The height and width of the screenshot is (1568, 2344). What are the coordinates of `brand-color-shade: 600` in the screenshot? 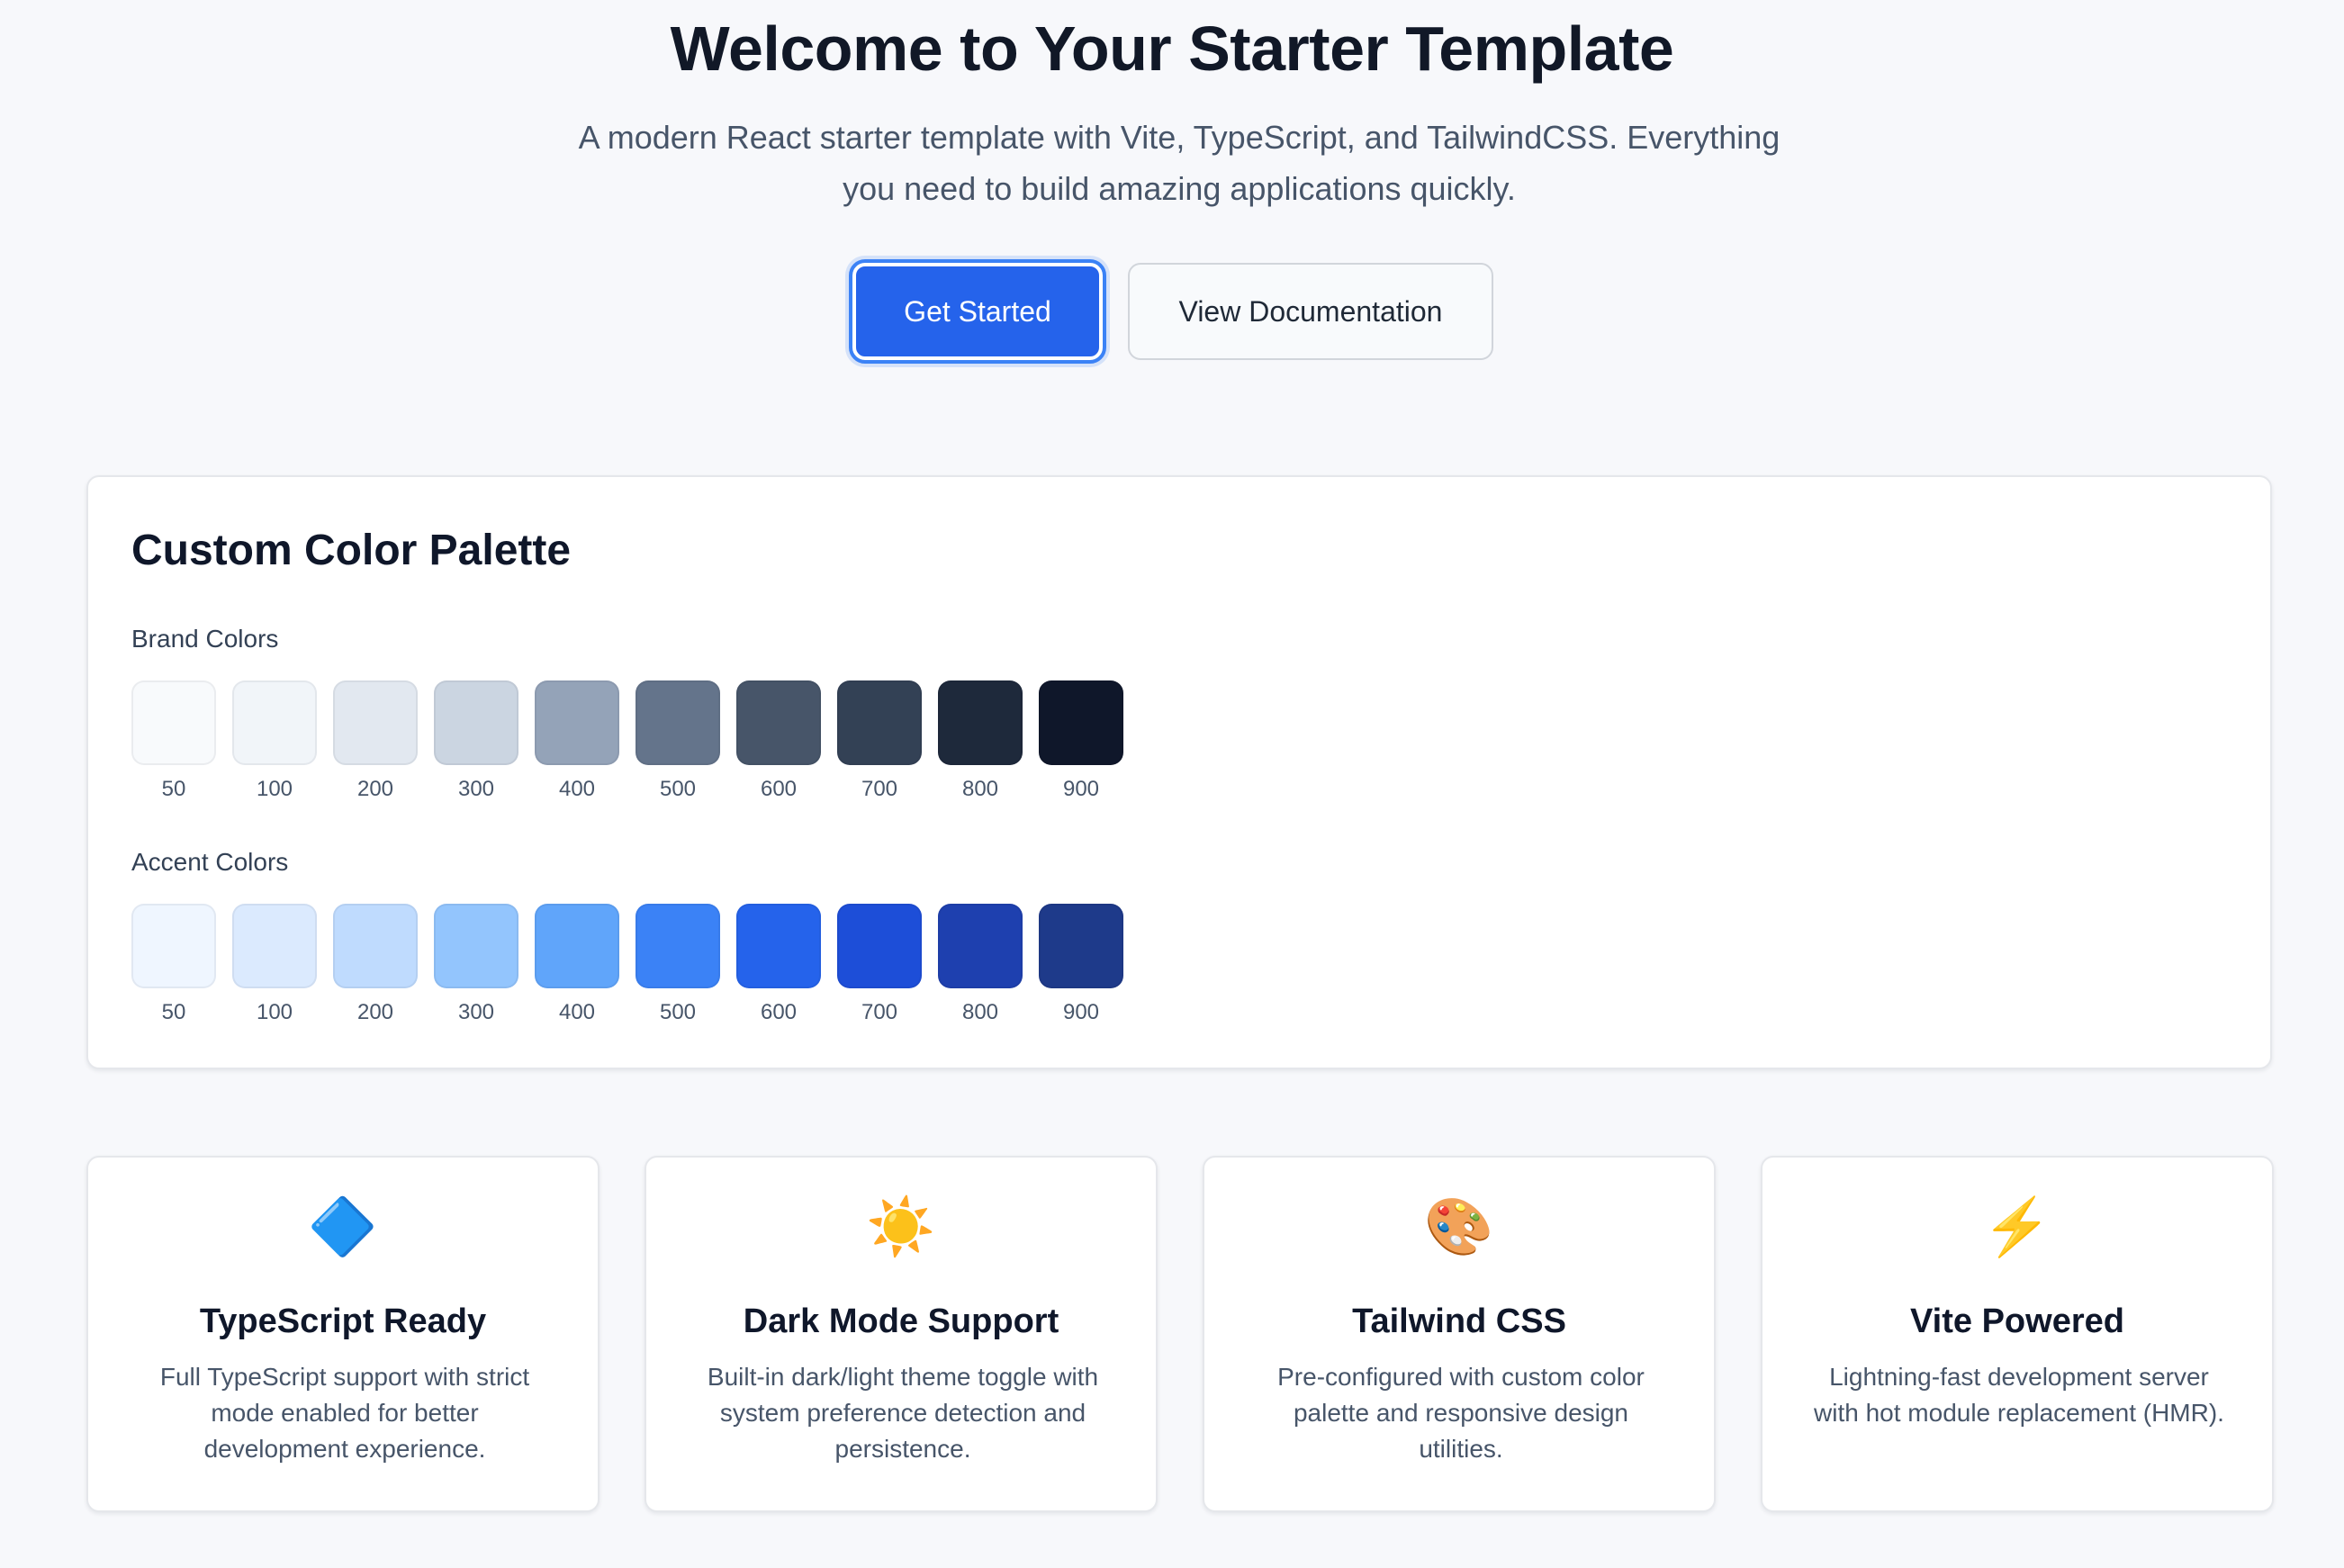 It's located at (779, 789).